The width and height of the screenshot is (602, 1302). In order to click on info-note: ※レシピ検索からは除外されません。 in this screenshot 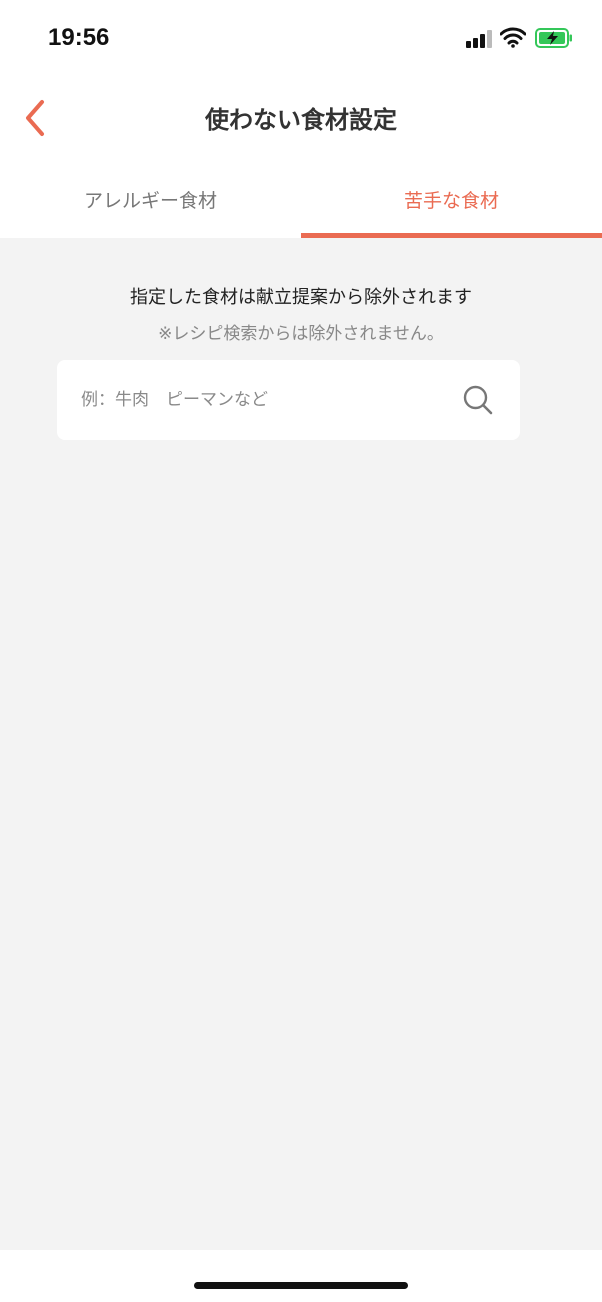, I will do `click(301, 334)`.